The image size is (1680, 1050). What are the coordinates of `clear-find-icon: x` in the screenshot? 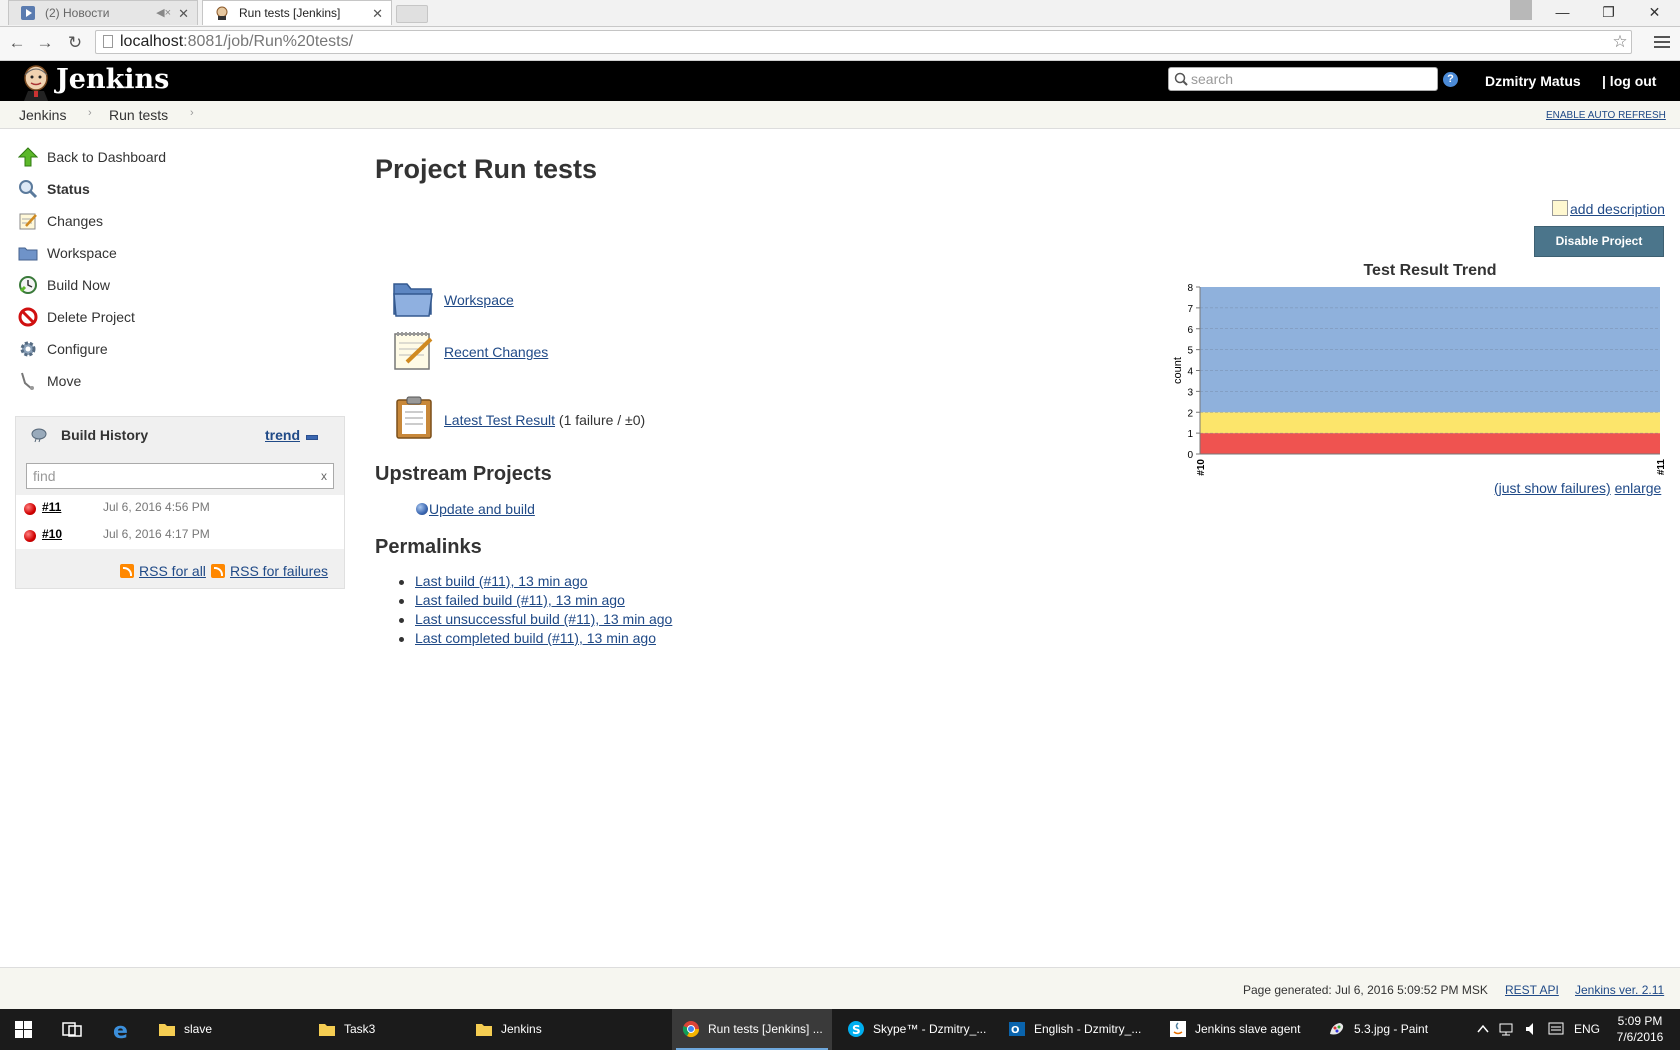 It's located at (324, 476).